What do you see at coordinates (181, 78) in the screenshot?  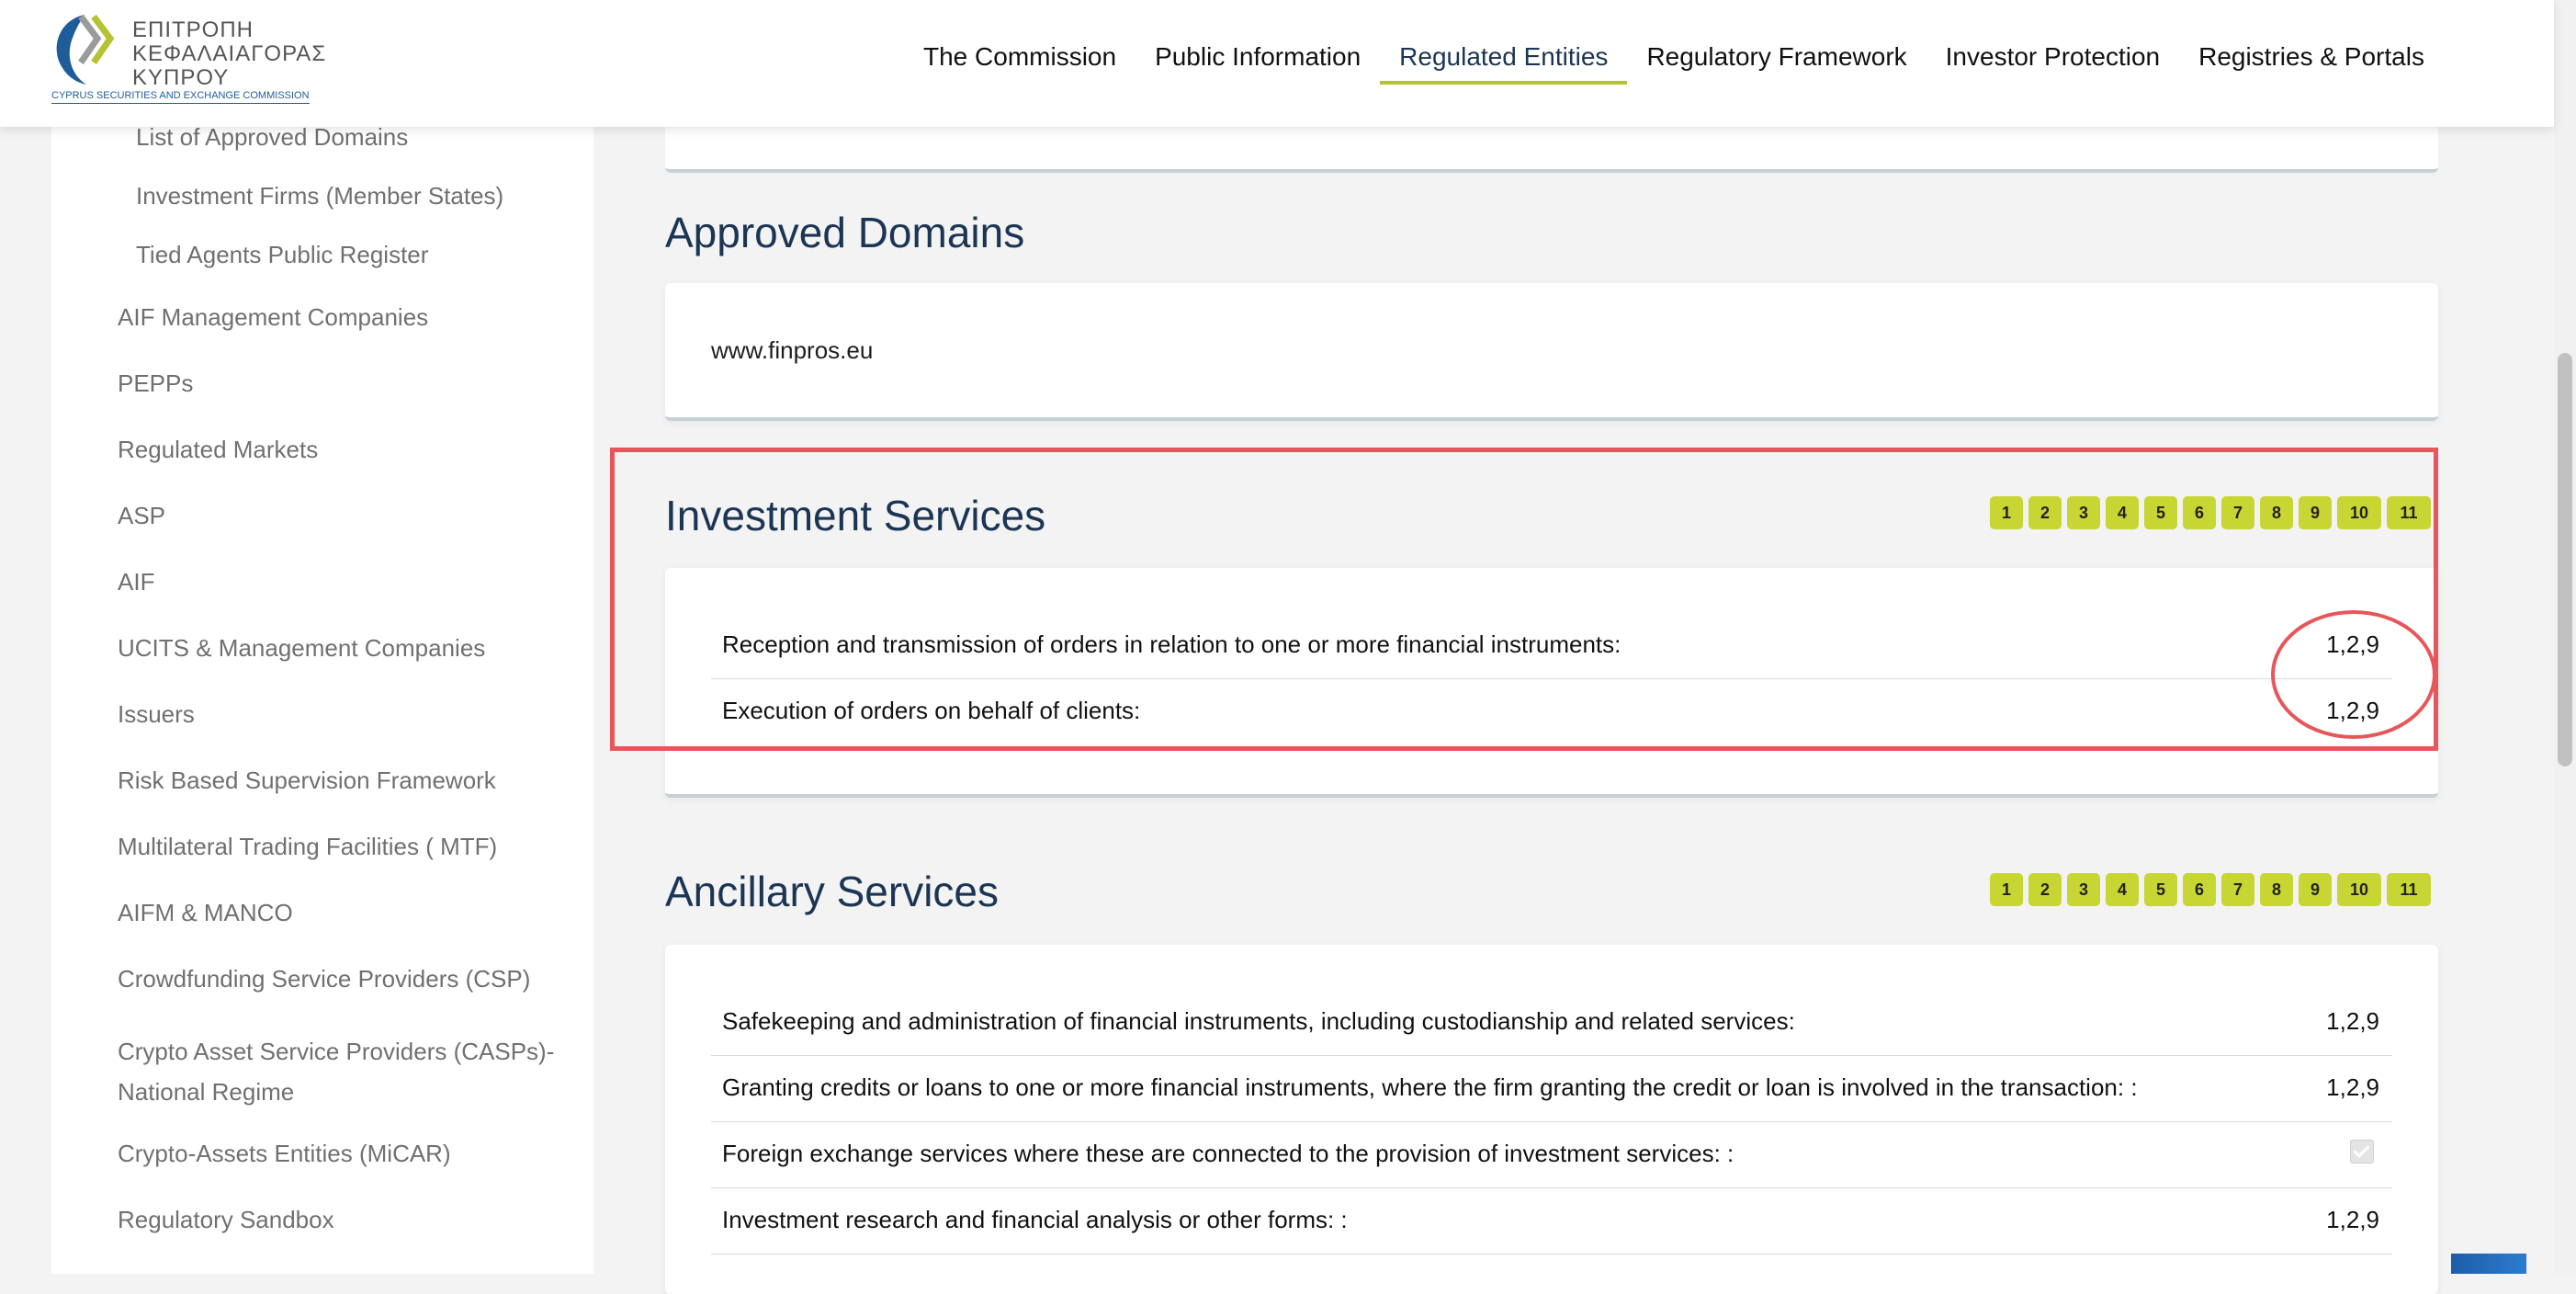 I see `logo-line-3: ΚΥΠΡΟΥ` at bounding box center [181, 78].